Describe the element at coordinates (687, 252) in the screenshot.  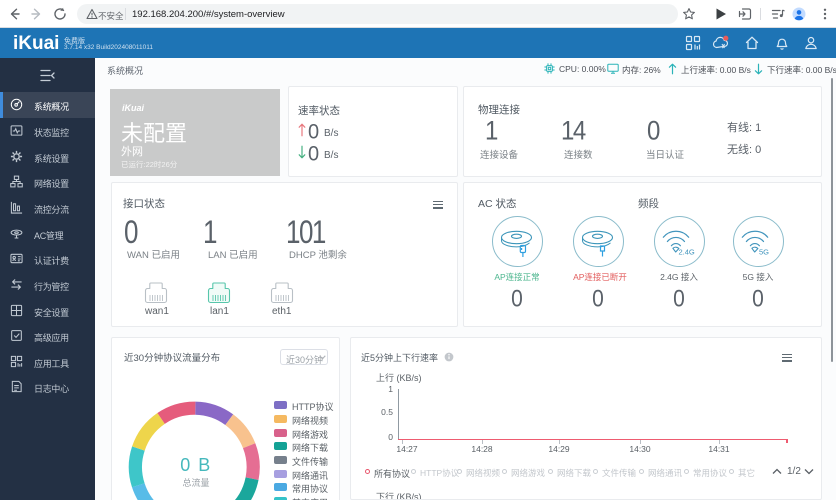
I see `svg-text: 2.4G` at that location.